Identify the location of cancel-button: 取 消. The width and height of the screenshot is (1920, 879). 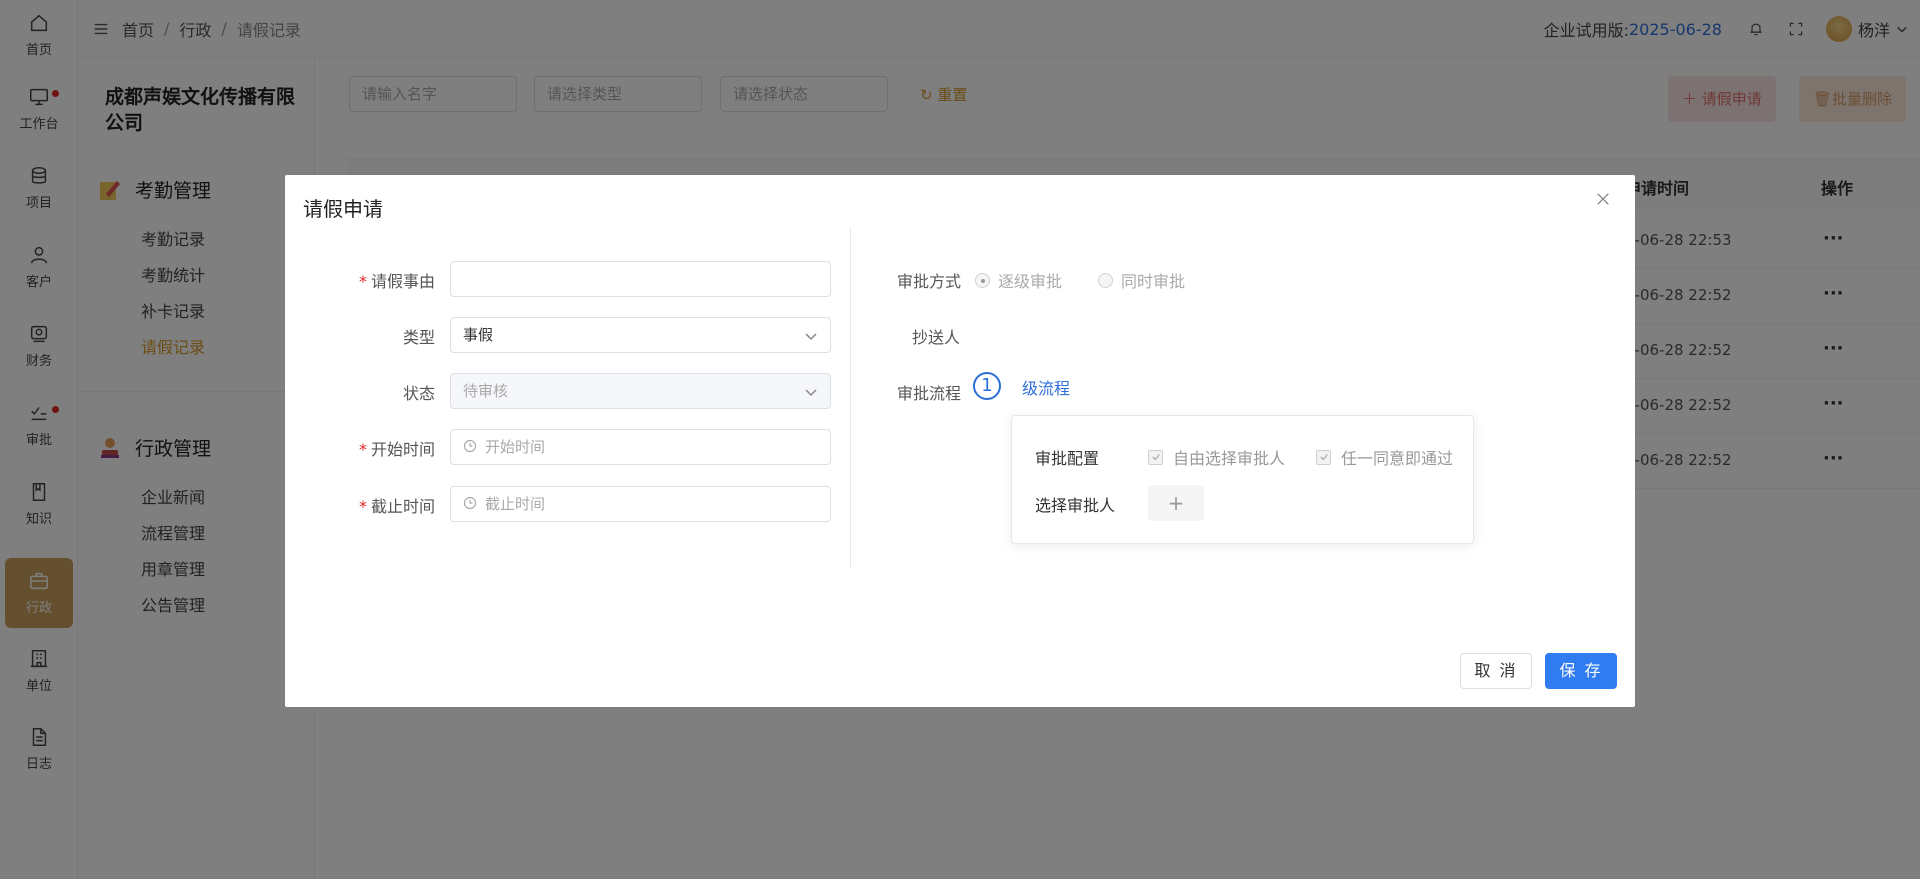
(1496, 671).